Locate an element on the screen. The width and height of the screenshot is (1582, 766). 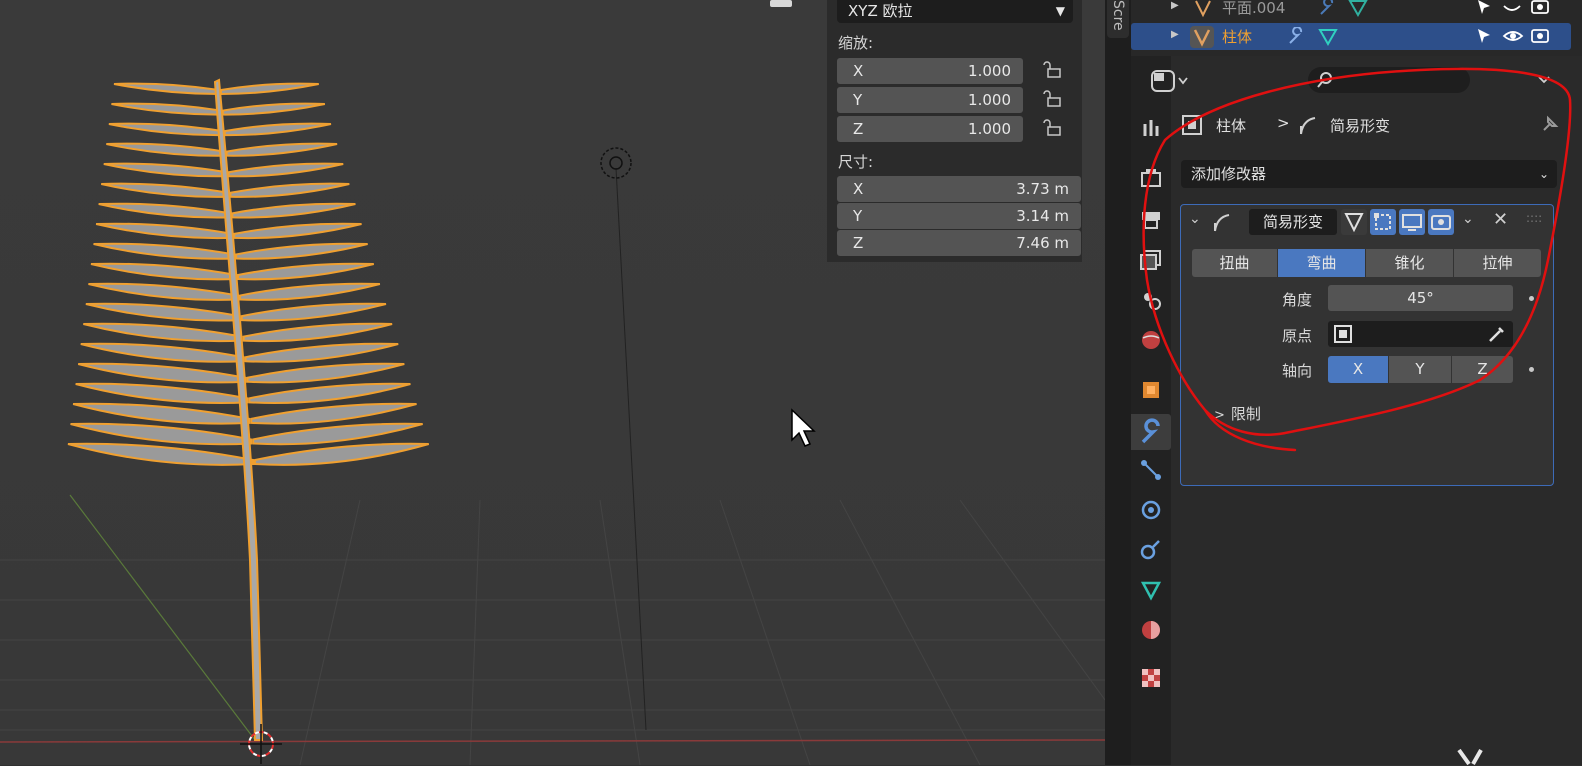
dimension-x-field: X 3.73 m is located at coordinates (959, 189).